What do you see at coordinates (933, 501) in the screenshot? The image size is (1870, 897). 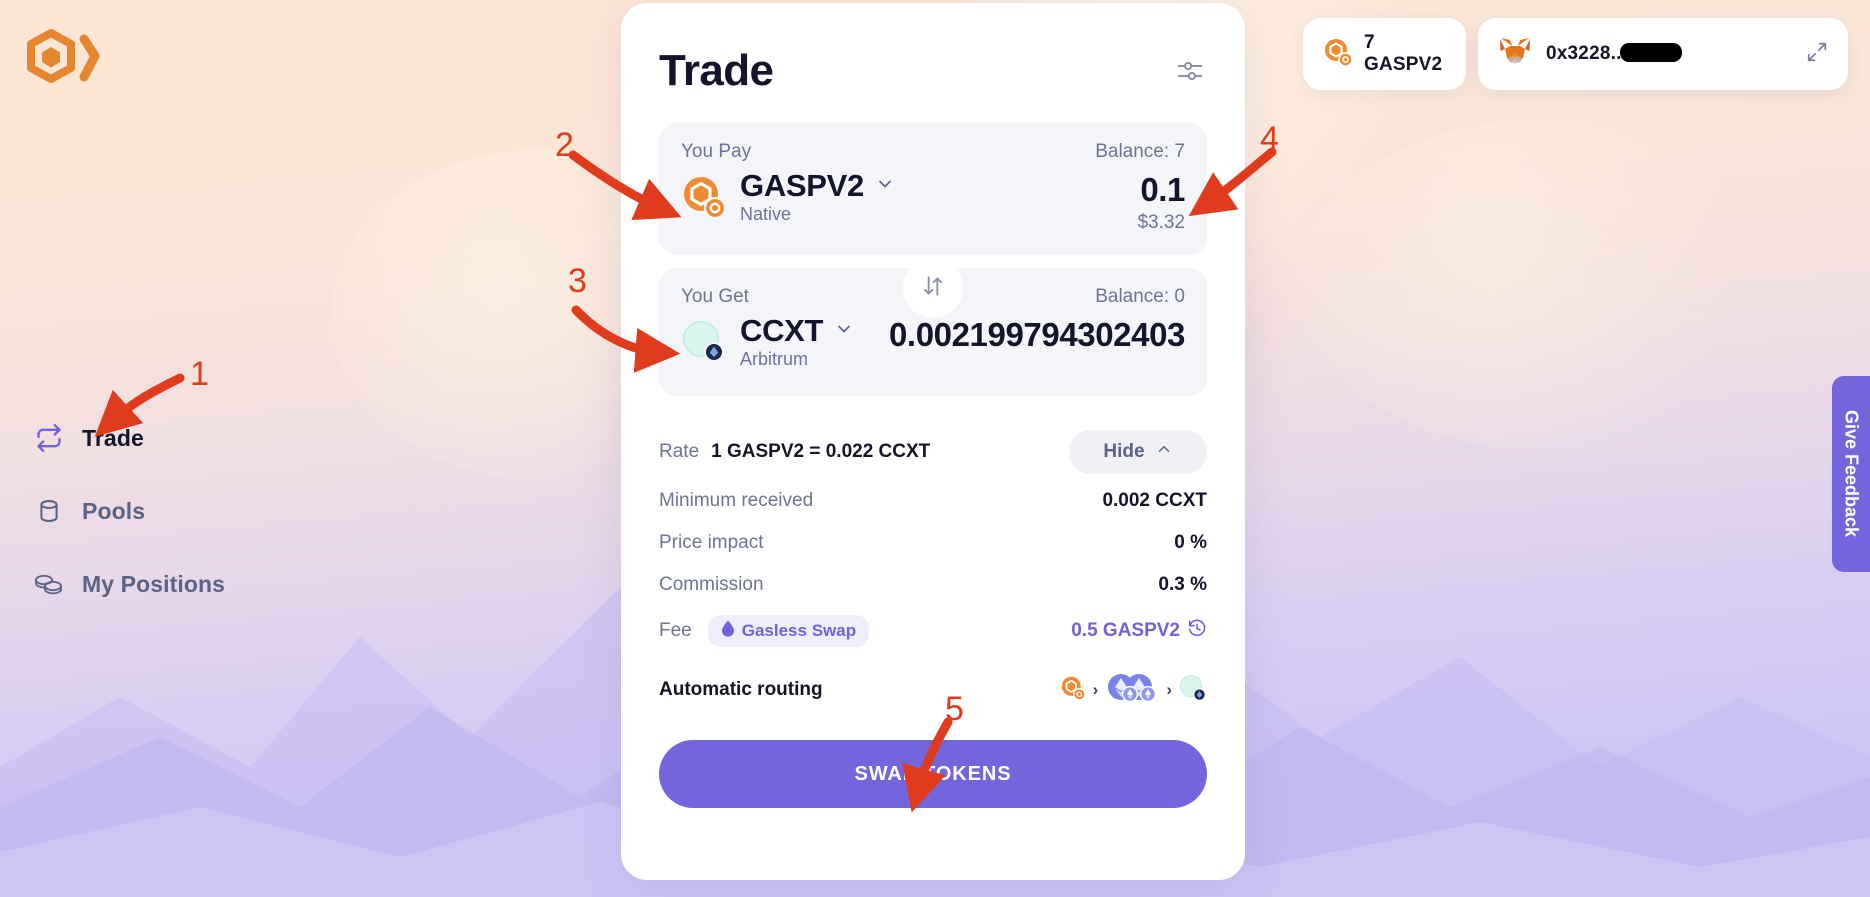 I see `detail-row: Minimum received 0.002 CCXT` at bounding box center [933, 501].